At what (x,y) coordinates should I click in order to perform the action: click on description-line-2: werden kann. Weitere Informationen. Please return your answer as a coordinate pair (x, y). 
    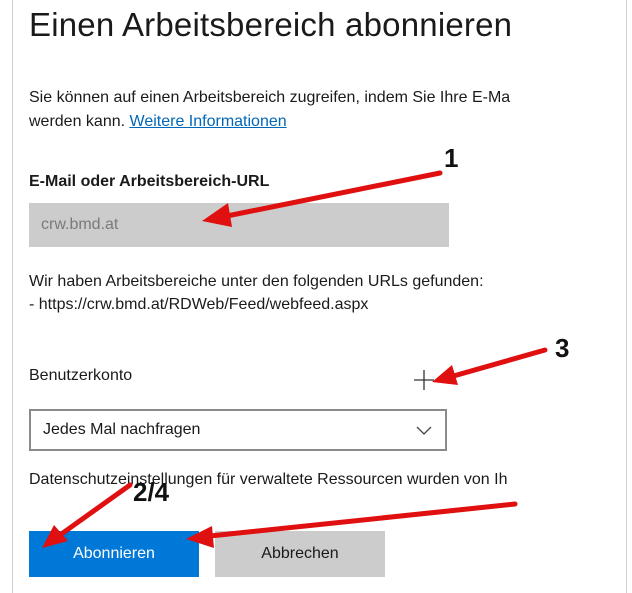
    Looking at the image, I should click on (327, 122).